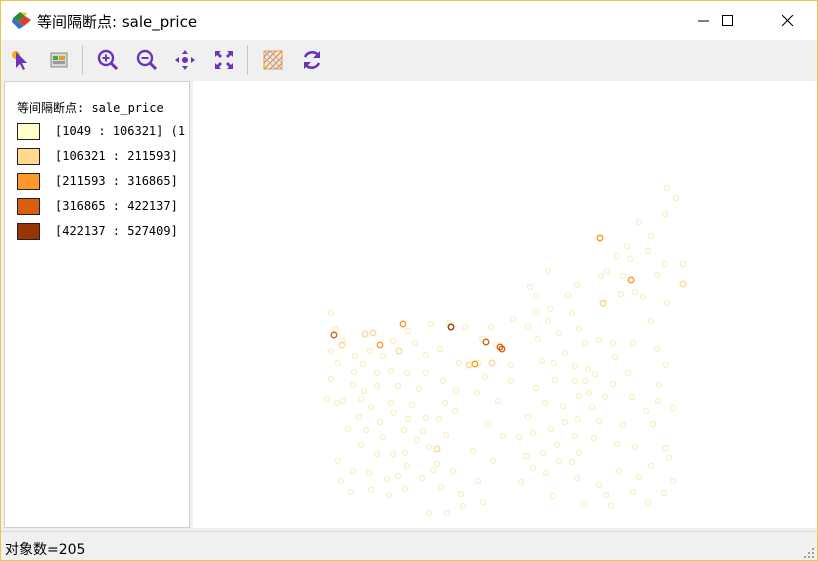 This screenshot has width=818, height=561. I want to click on pan-icon, so click(185, 60).